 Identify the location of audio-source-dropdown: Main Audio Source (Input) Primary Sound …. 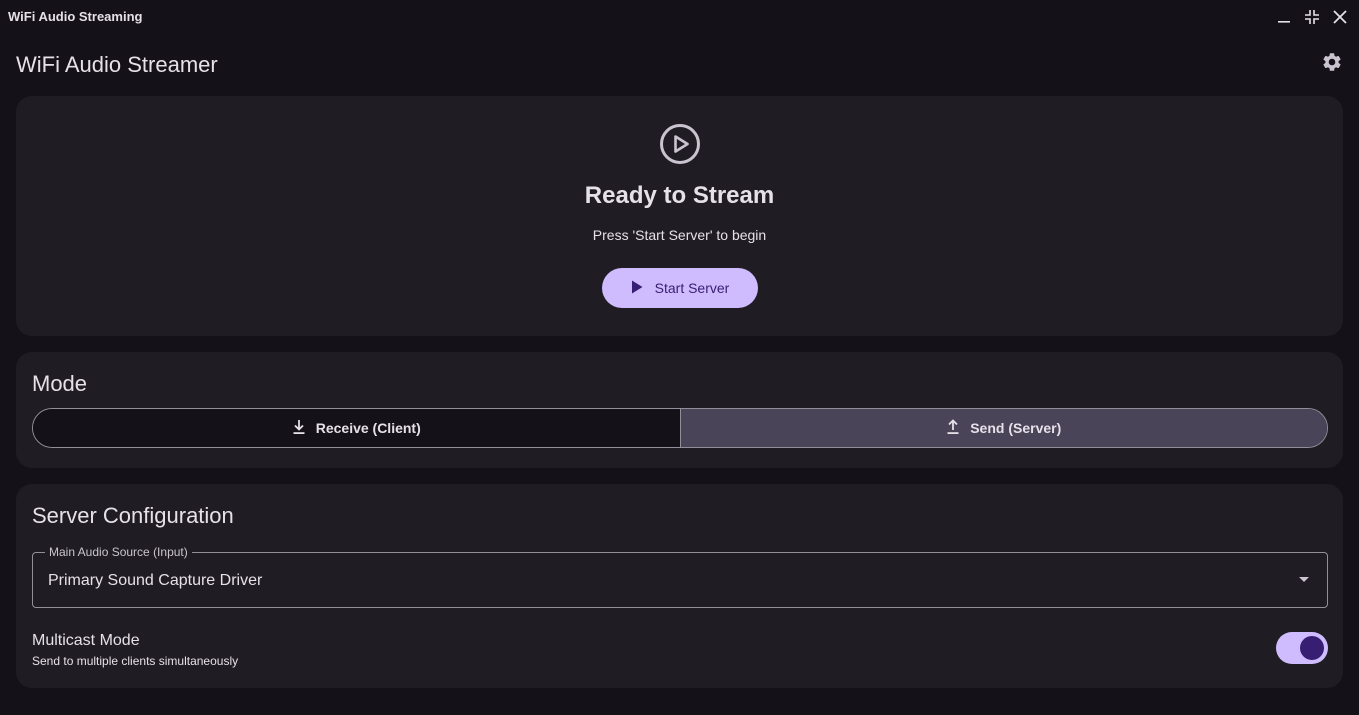
(680, 576).